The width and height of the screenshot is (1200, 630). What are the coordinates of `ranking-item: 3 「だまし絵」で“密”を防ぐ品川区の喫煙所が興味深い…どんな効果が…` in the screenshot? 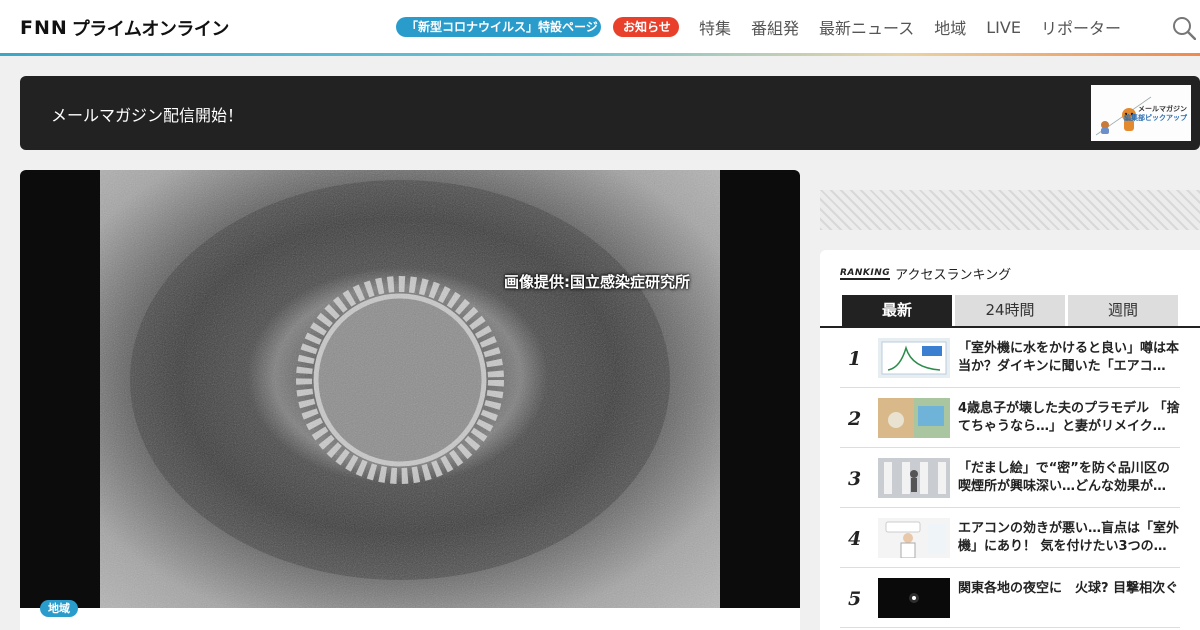 It's located at (1010, 478).